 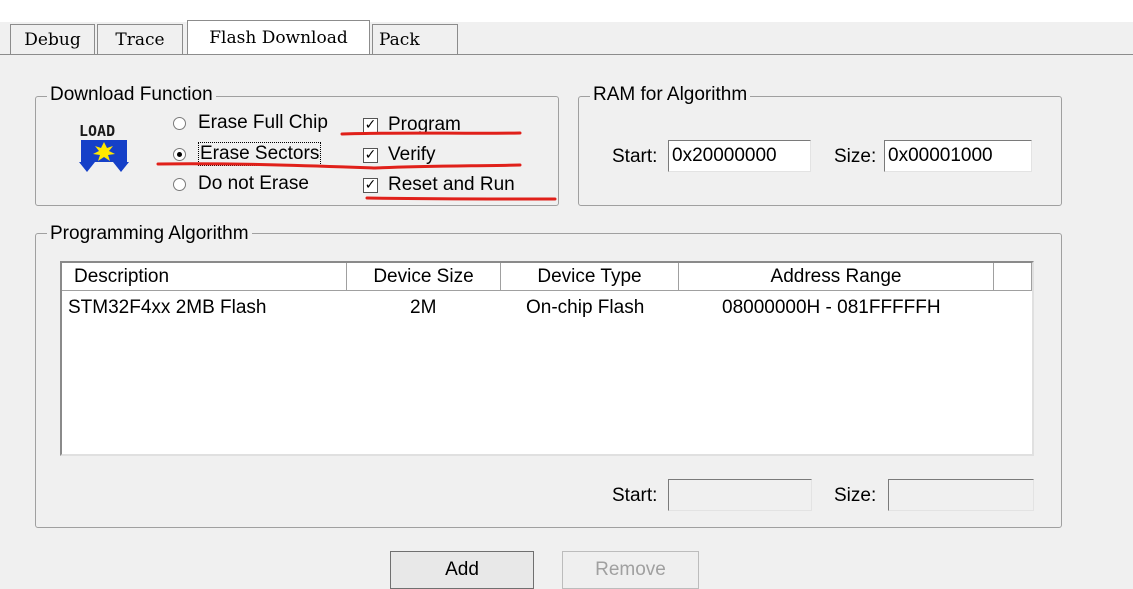 I want to click on tab-debug: Debug, so click(x=52, y=39).